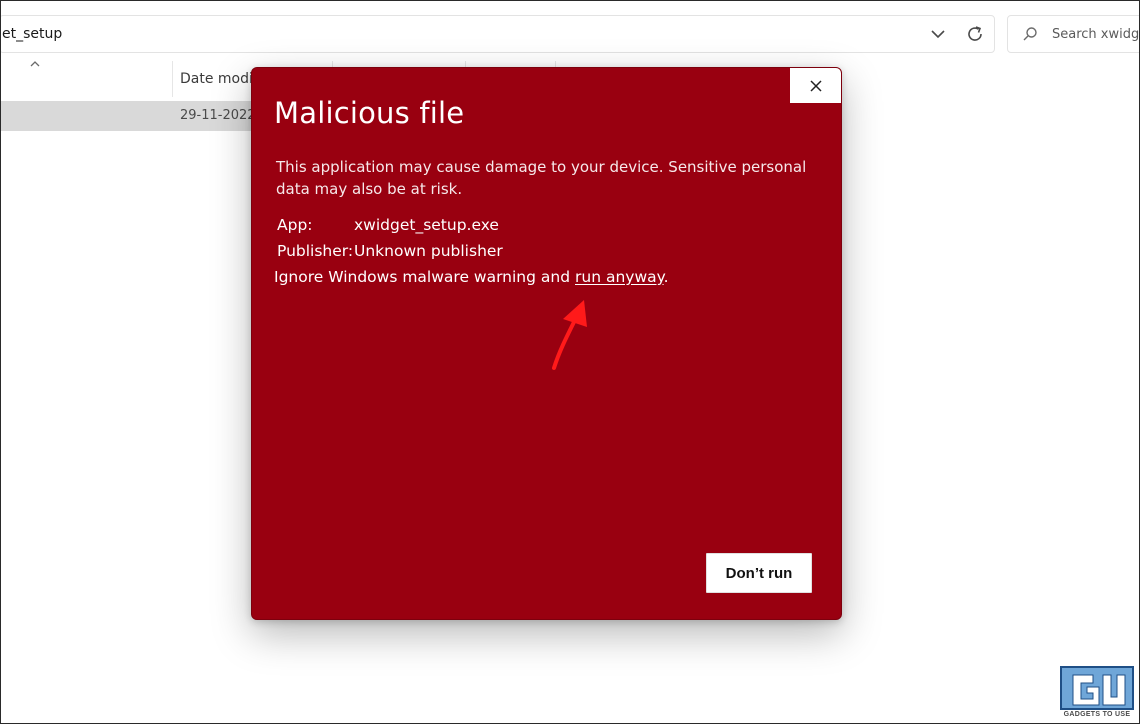 The image size is (1140, 724). What do you see at coordinates (35, 64) in the screenshot?
I see `sort-ascending-icon` at bounding box center [35, 64].